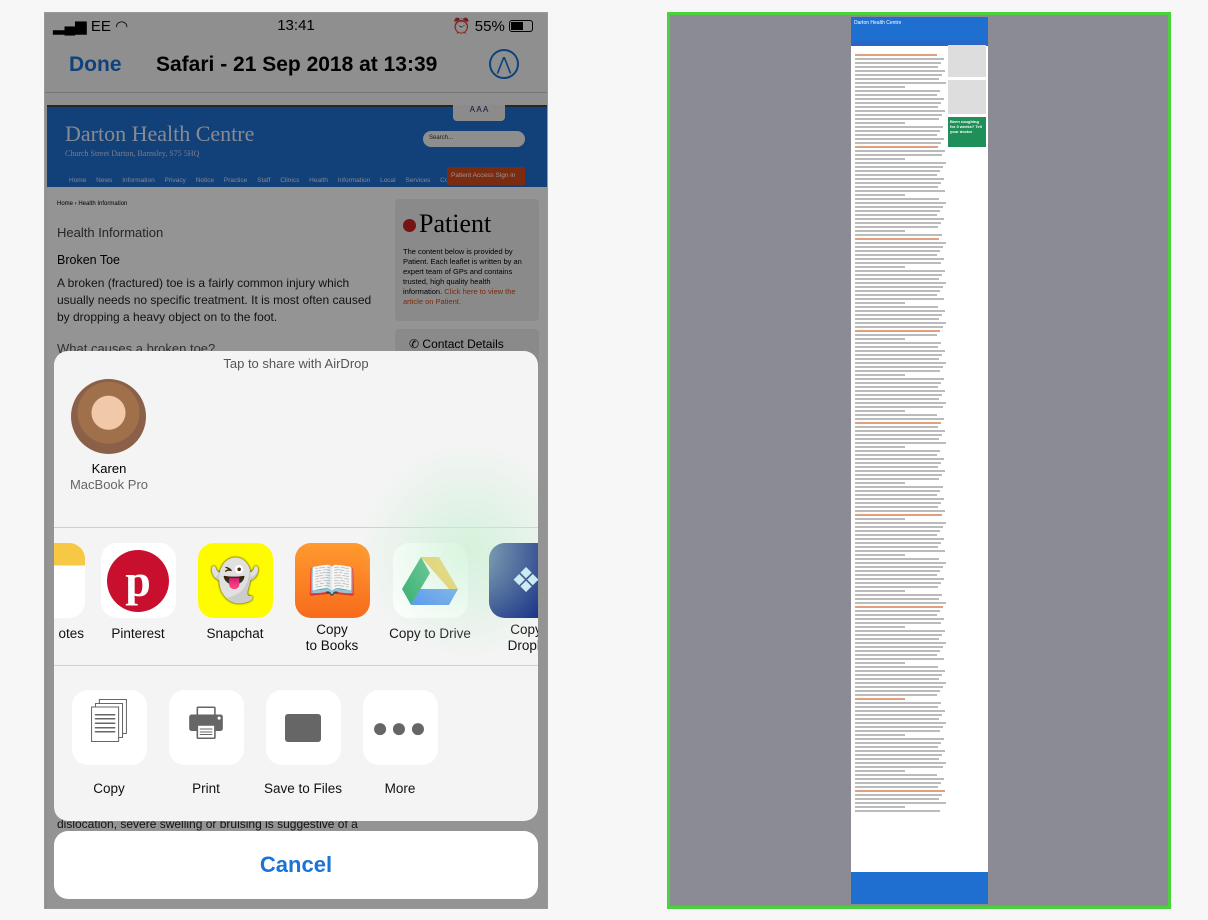  I want to click on cancel-button: Cancel, so click(296, 865).